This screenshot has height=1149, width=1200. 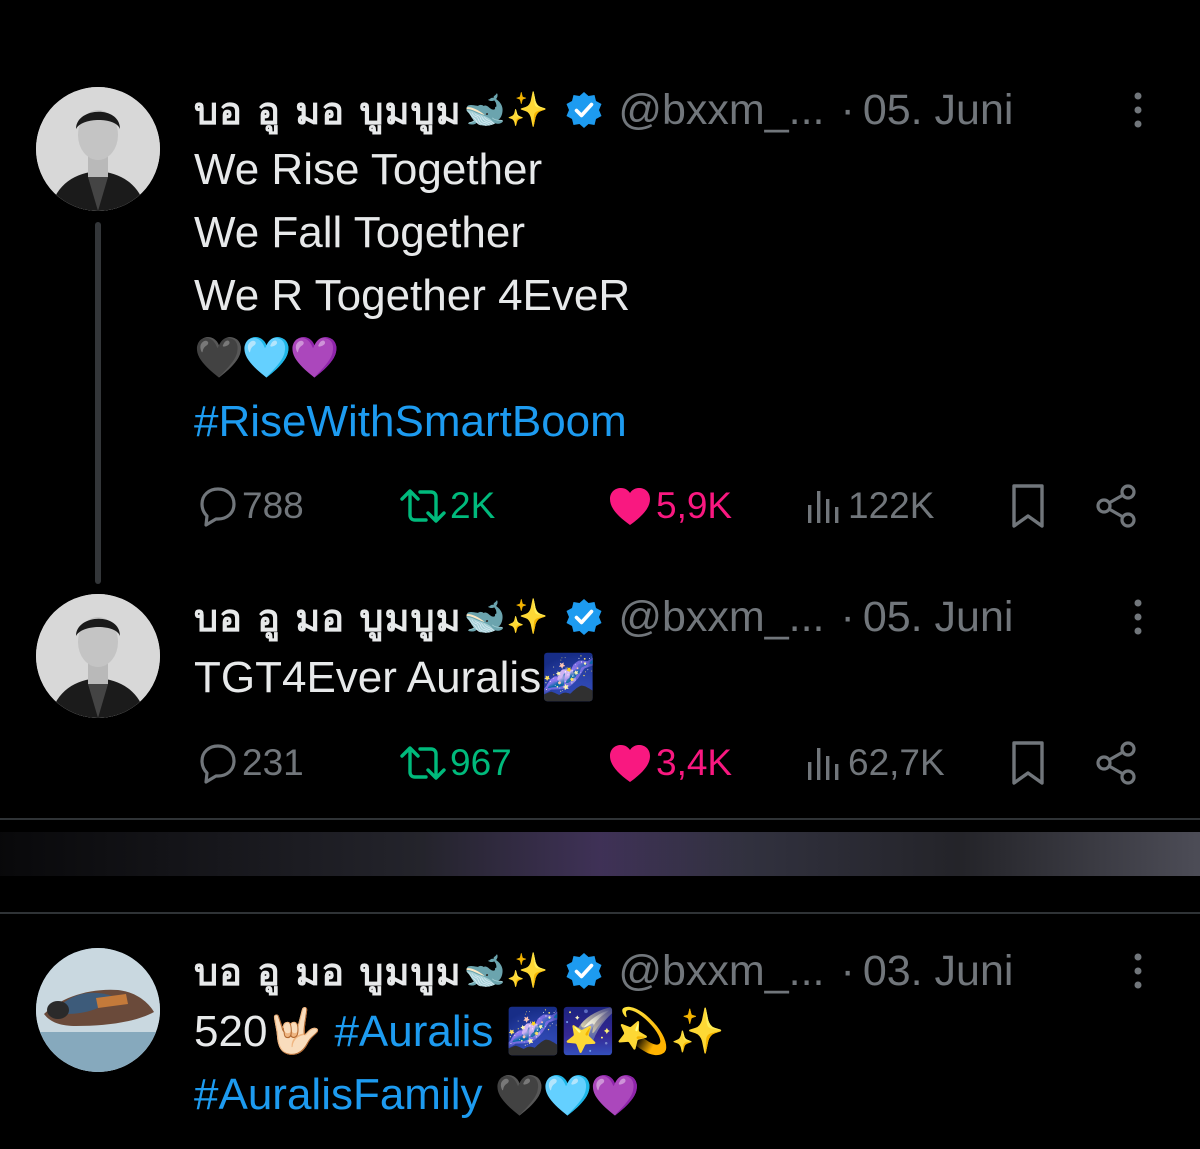 What do you see at coordinates (368, 169) in the screenshot?
I see `text-line: We Rise Together` at bounding box center [368, 169].